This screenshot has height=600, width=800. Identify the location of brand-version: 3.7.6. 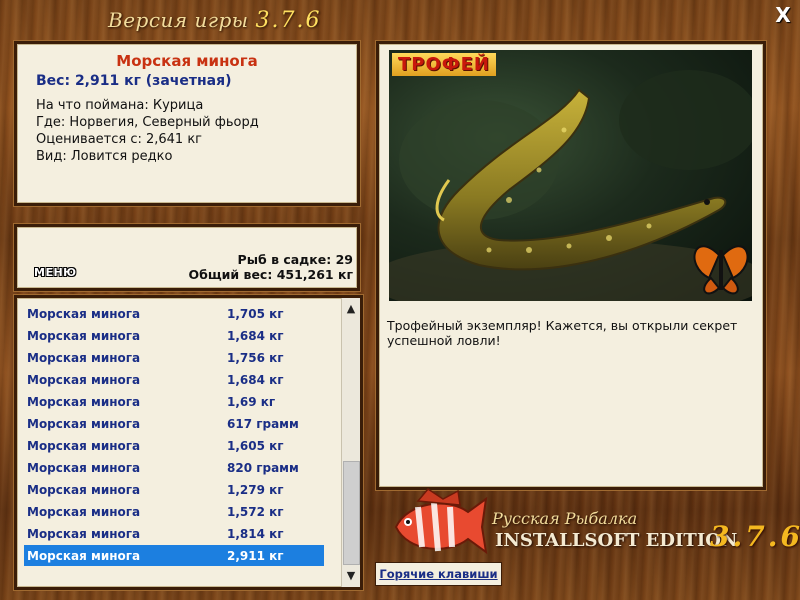
(755, 536).